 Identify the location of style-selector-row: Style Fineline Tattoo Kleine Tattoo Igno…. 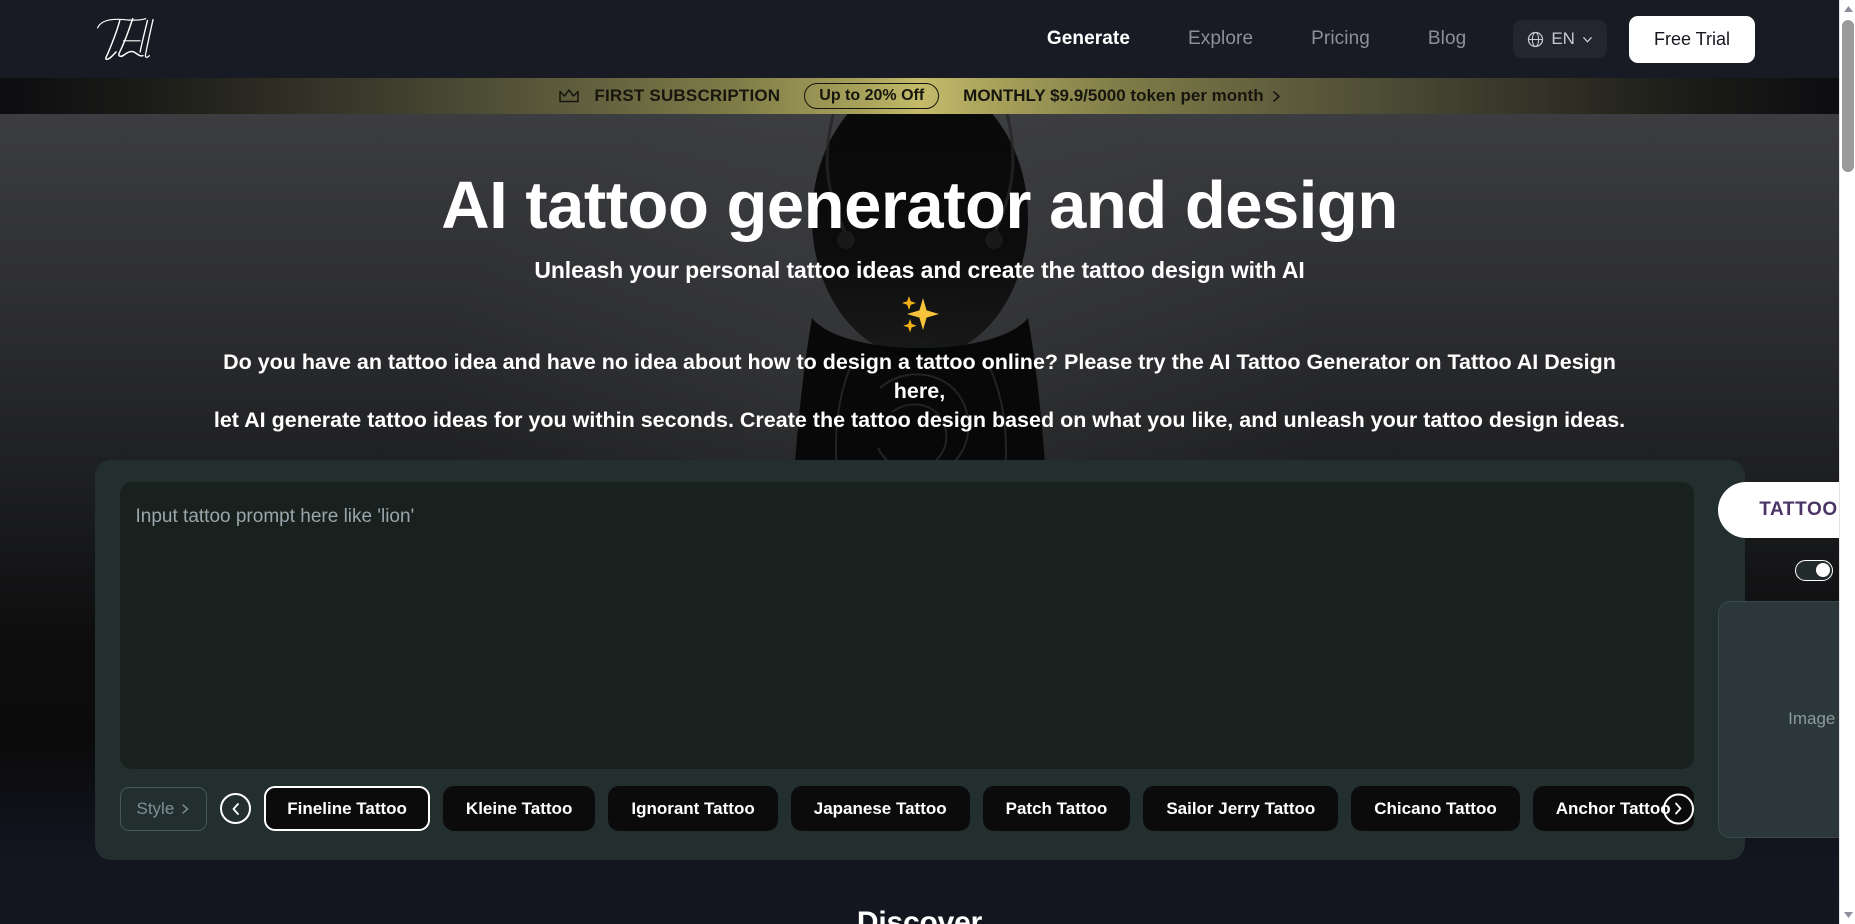
(906, 809).